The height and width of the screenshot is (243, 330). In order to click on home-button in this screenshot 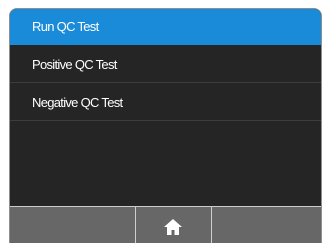, I will do `click(174, 225)`.